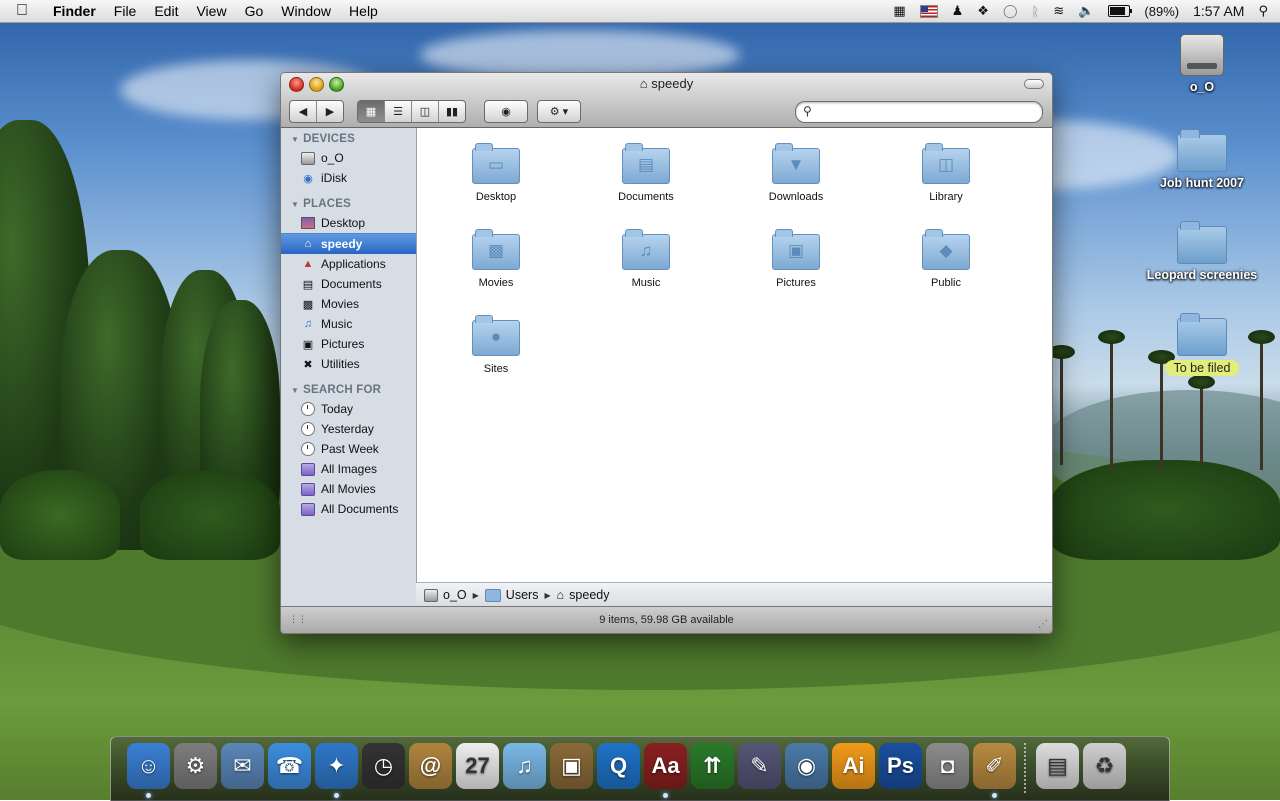 The width and height of the screenshot is (1280, 801). Describe the element at coordinates (524, 766) in the screenshot. I see `itunes-icon: ♫` at that location.